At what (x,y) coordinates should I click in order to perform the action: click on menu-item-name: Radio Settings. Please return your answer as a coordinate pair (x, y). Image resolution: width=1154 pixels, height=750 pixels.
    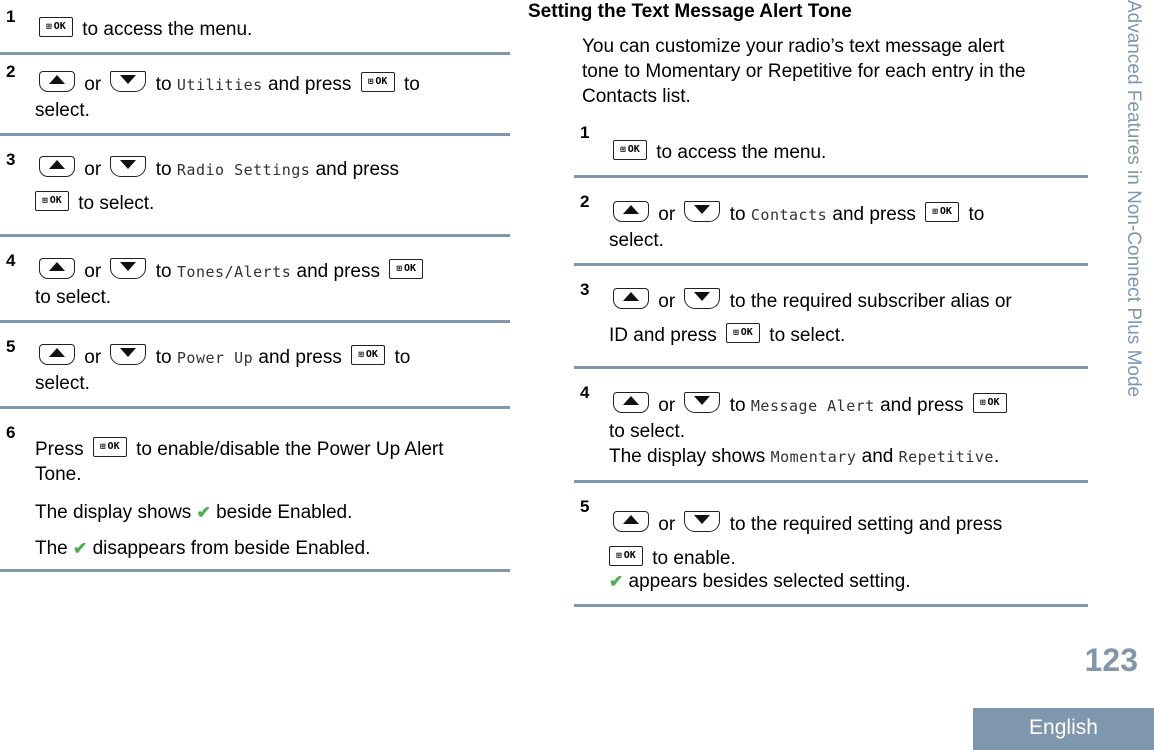
    Looking at the image, I should click on (243, 170).